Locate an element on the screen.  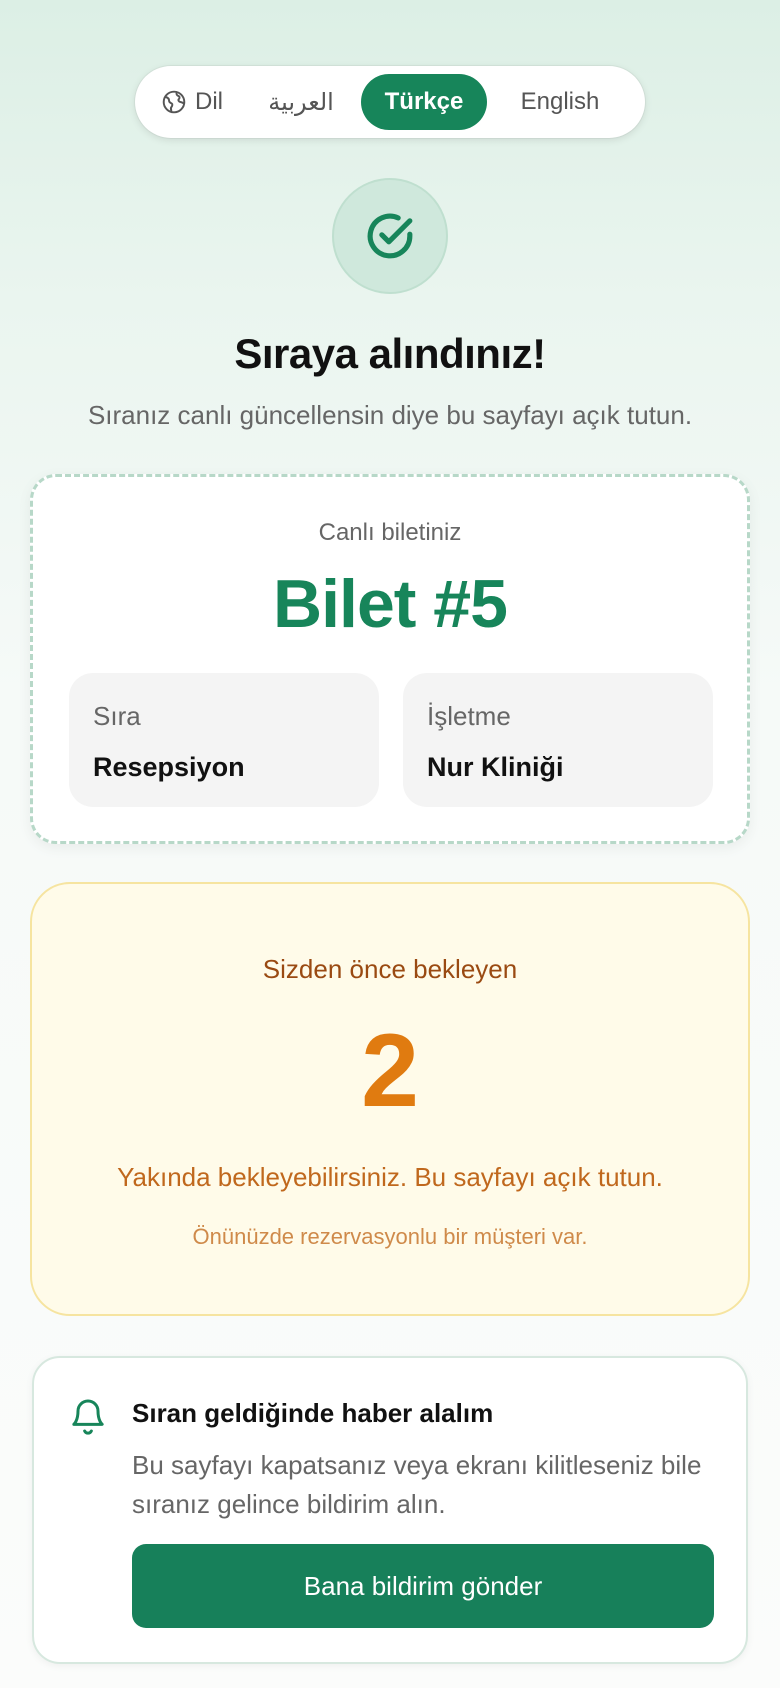
queue-title: Sıra is located at coordinates (117, 716).